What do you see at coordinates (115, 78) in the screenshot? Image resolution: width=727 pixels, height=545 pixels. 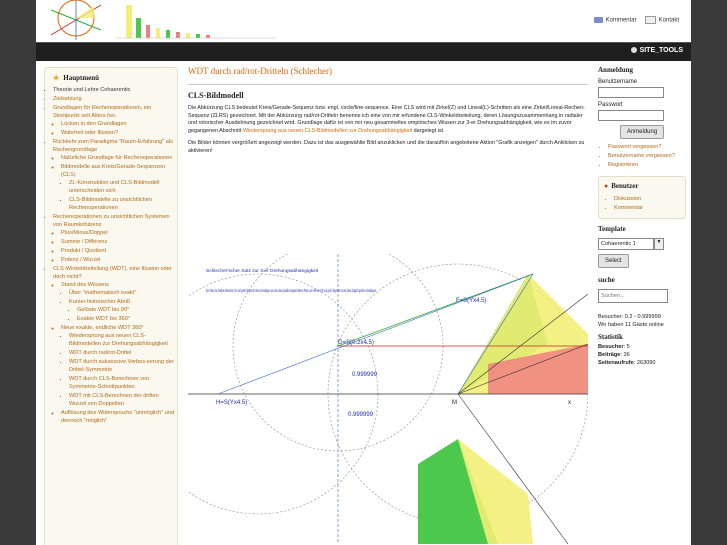 I see `main-menu-title: ★ Hauptmenü` at bounding box center [115, 78].